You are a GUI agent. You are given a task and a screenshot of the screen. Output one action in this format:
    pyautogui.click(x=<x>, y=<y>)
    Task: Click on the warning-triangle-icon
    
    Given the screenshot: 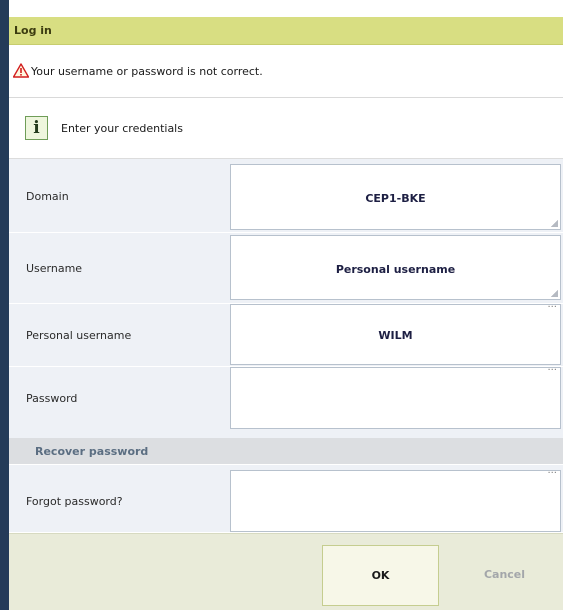 What is the action you would take?
    pyautogui.click(x=21, y=70)
    